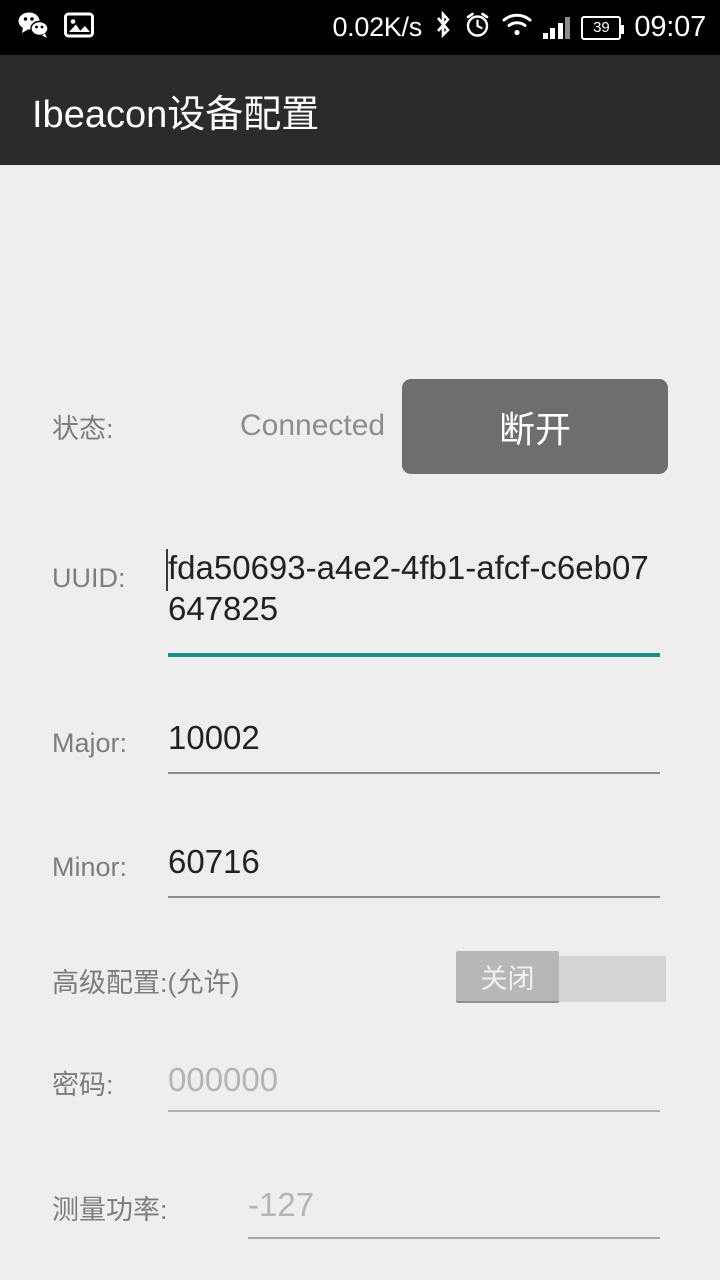  I want to click on major-label: Major:, so click(90, 743).